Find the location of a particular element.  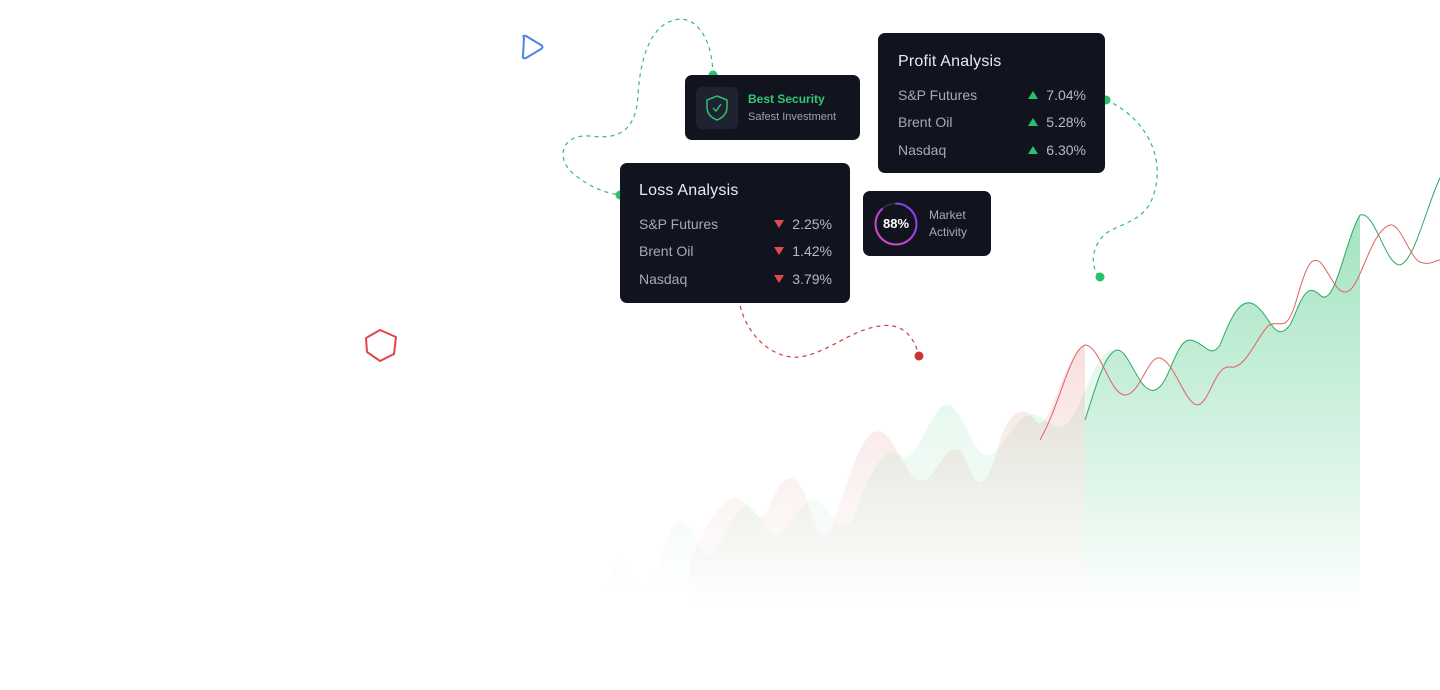

play-outline-icon is located at coordinates (532, 47).